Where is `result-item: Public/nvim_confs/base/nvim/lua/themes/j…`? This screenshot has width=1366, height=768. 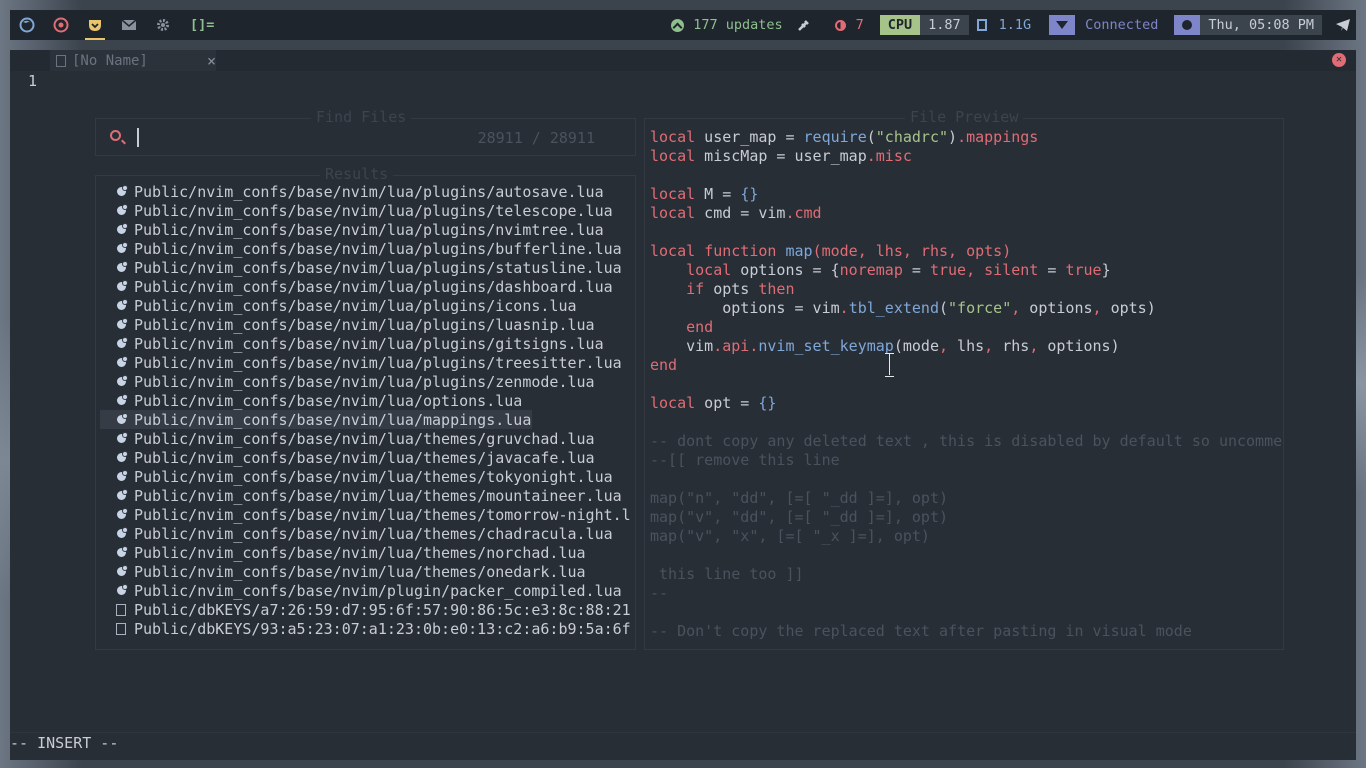 result-item: Public/nvim_confs/base/nvim/lua/themes/j… is located at coordinates (366, 457).